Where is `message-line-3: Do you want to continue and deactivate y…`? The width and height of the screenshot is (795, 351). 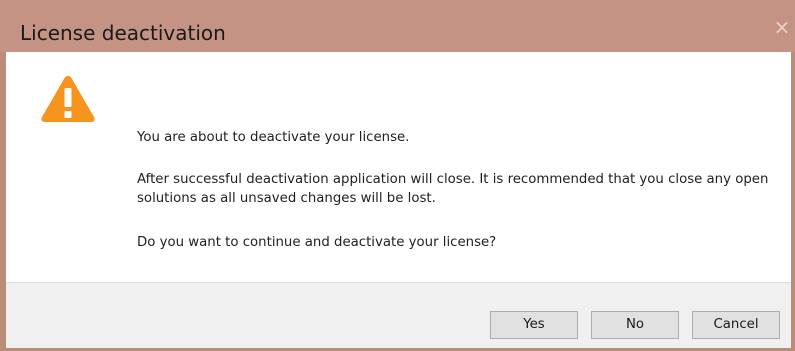 message-line-3: Do you want to continue and deactivate y… is located at coordinates (317, 242).